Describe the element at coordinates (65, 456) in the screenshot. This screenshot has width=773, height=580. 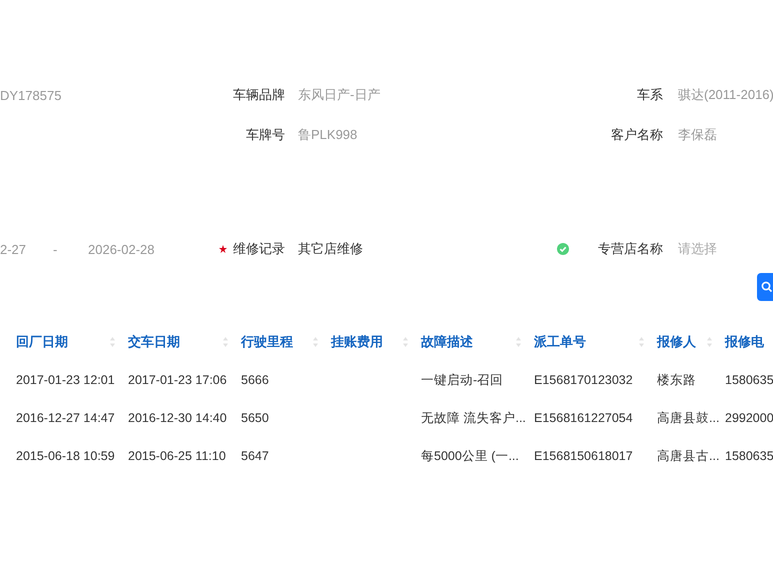
I see `table-cell: 2015-06-18 10:59` at that location.